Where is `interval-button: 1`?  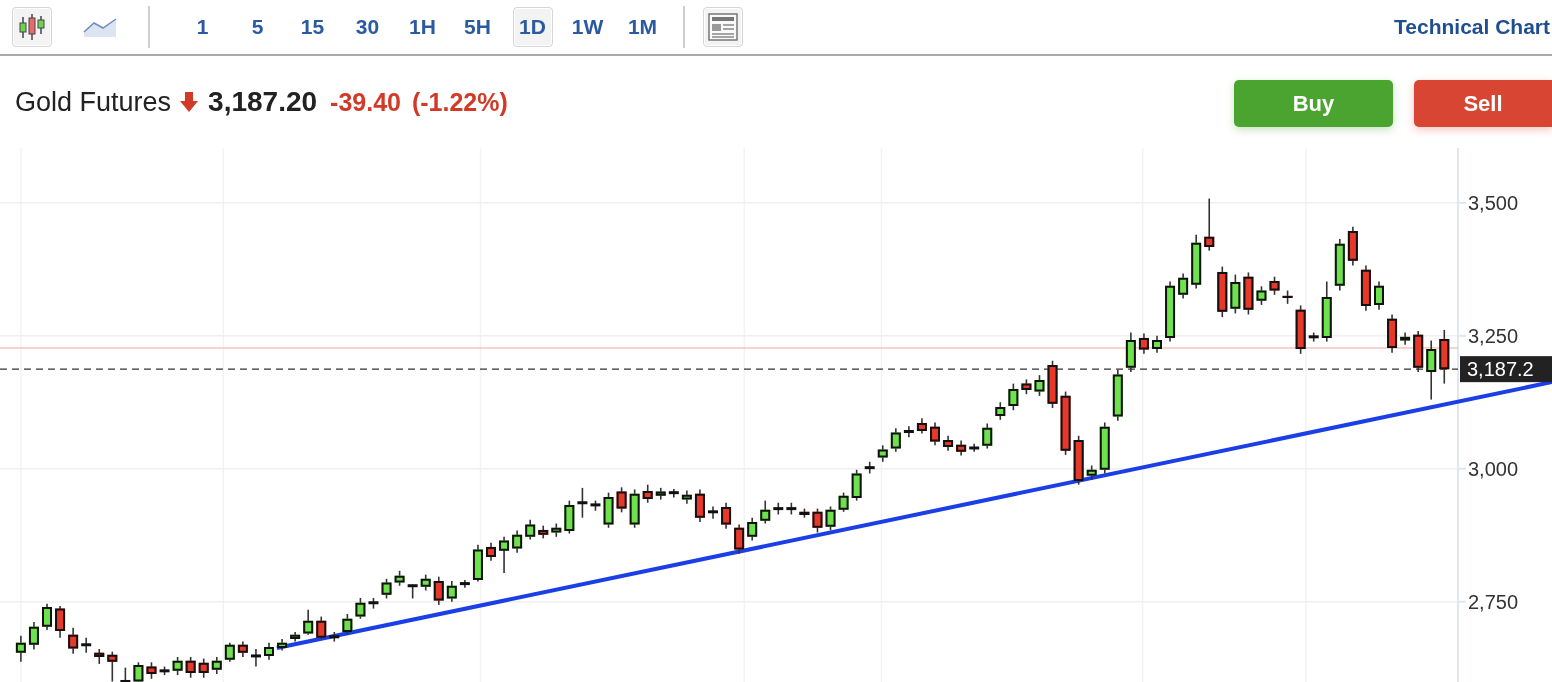
interval-button: 1 is located at coordinates (202, 27).